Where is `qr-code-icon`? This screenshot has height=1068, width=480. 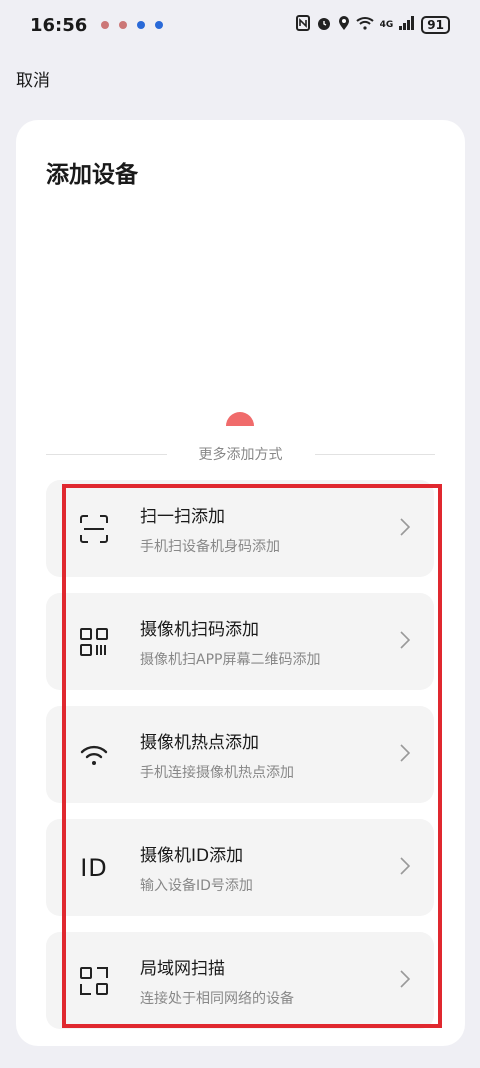 qr-code-icon is located at coordinates (94, 642).